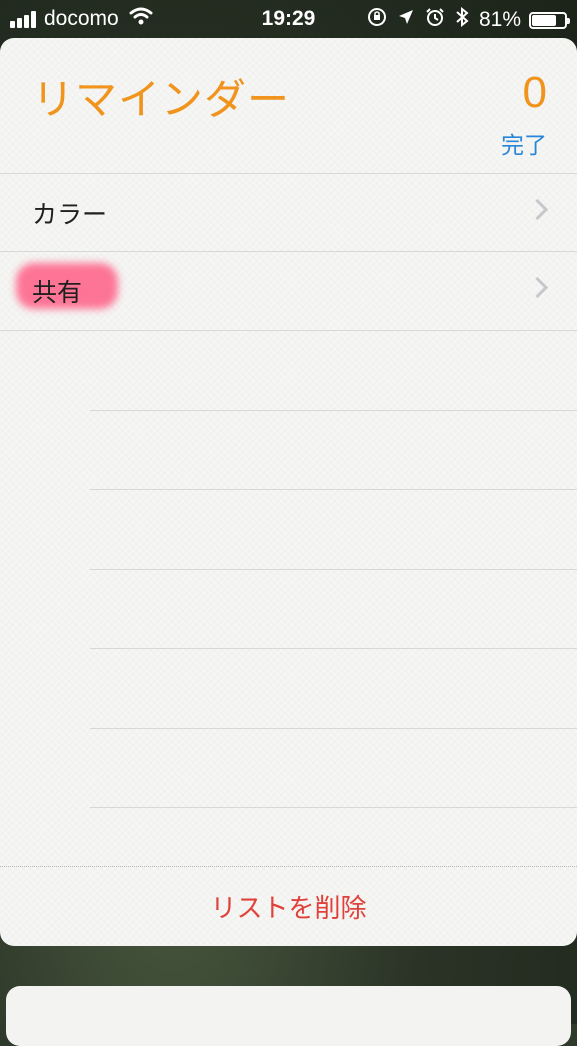  Describe the element at coordinates (524, 143) in the screenshot. I see `done-button: 完了` at that location.